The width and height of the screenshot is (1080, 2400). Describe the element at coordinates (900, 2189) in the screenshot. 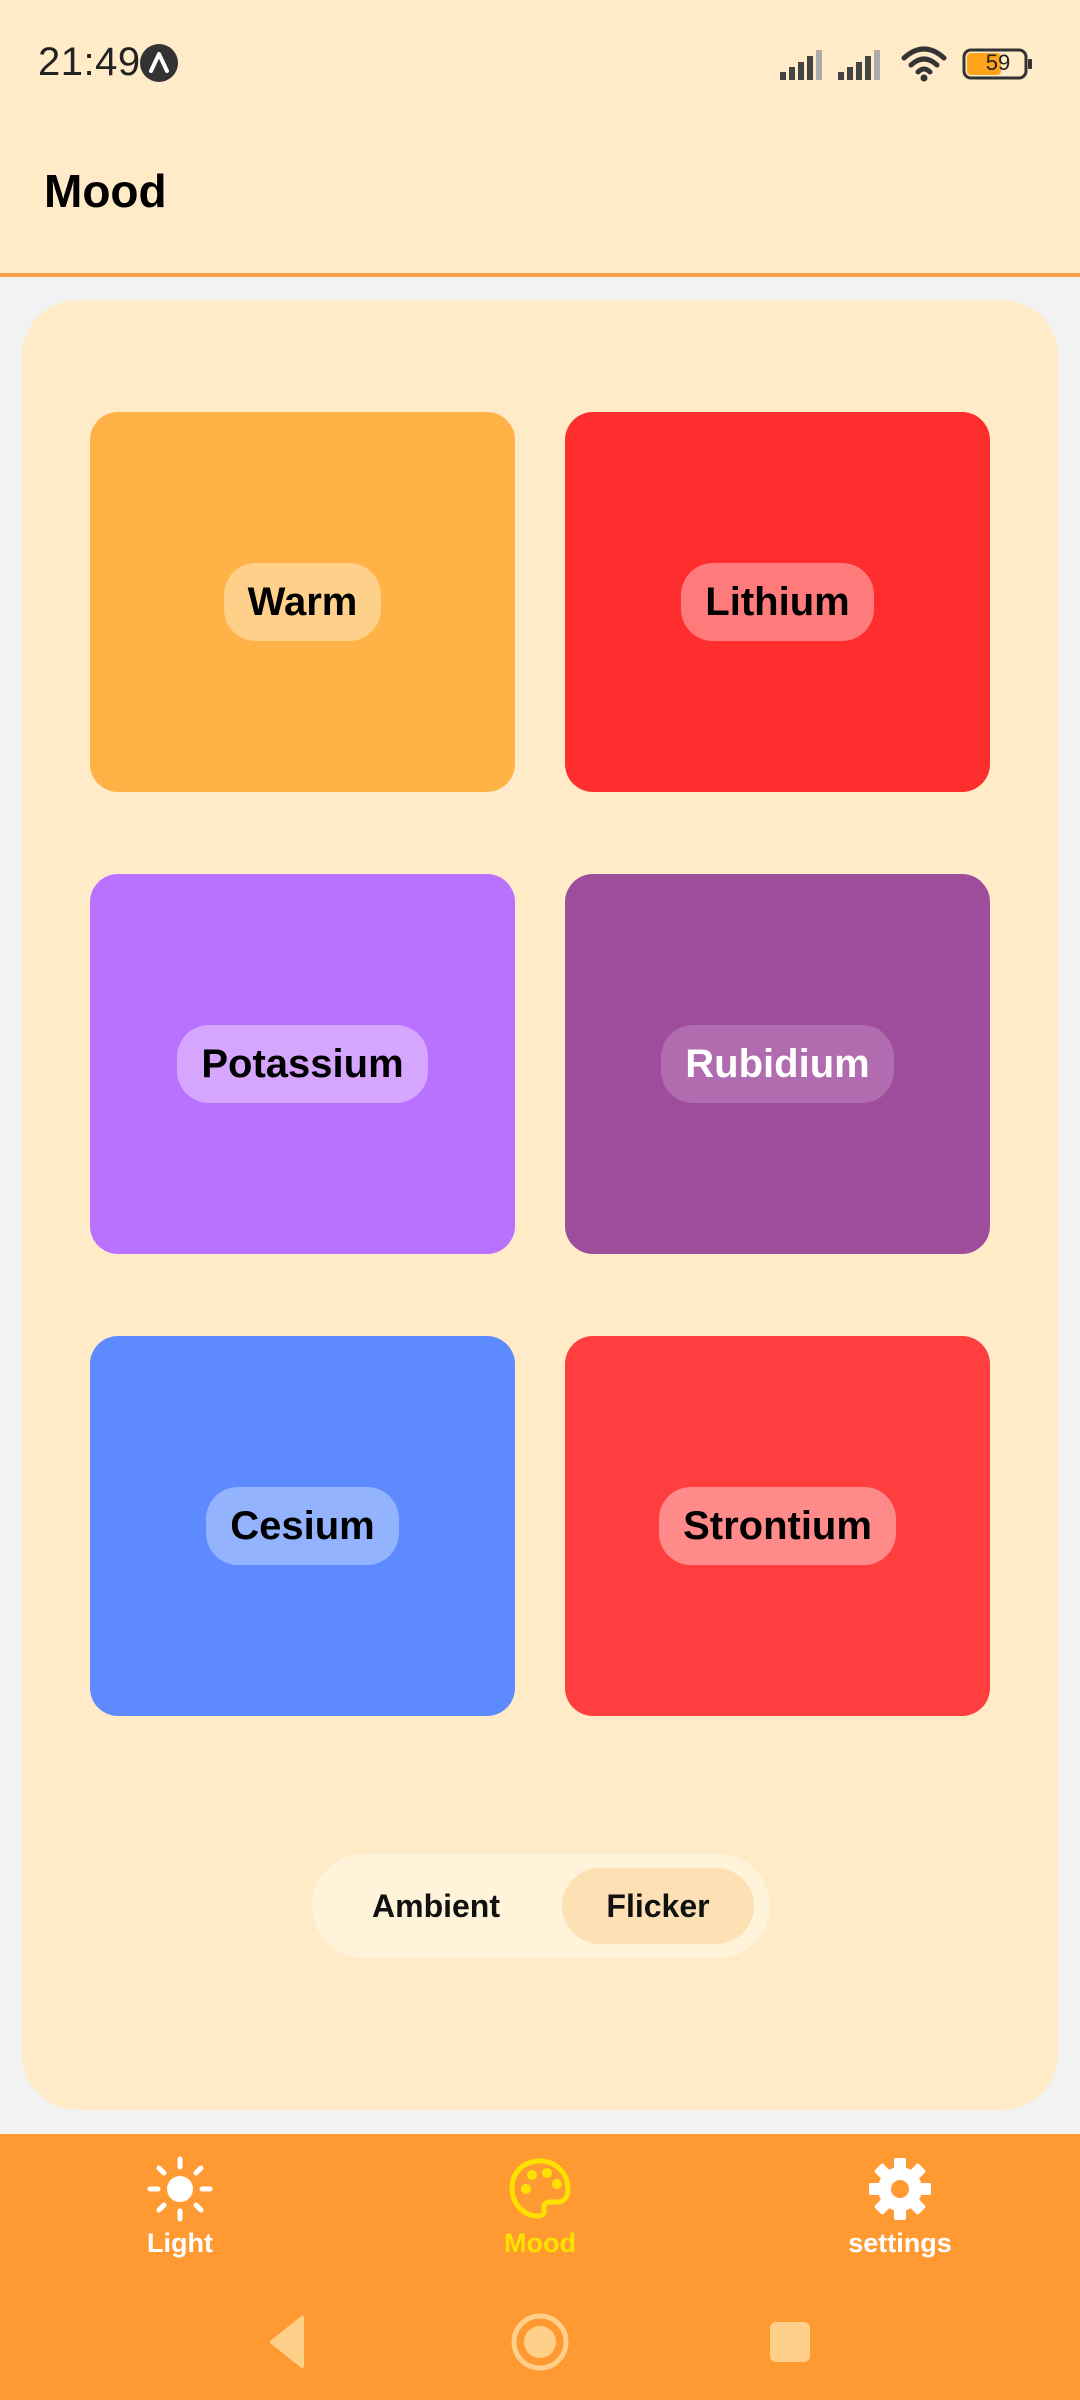

I see `gear-icon` at that location.